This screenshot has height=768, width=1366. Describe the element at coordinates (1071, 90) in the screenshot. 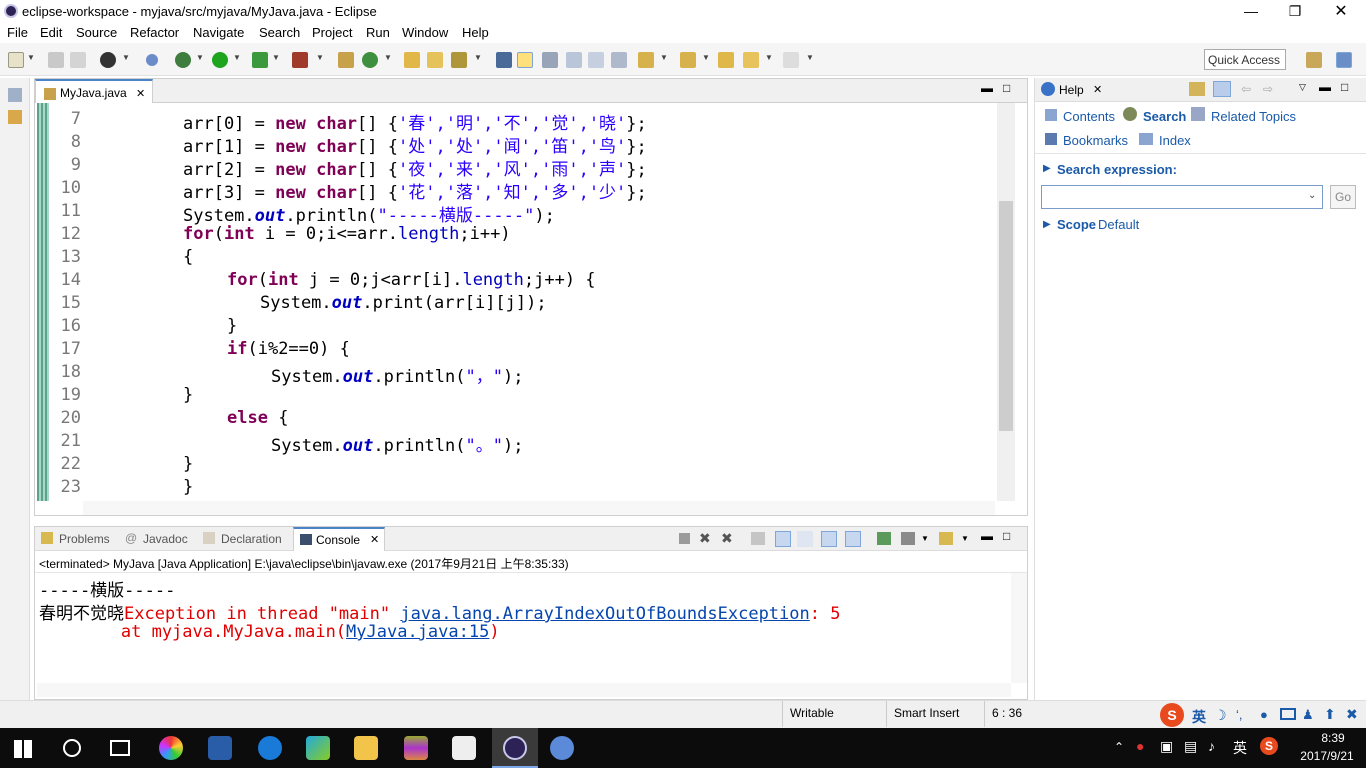

I see `help-tab-label: Help` at that location.